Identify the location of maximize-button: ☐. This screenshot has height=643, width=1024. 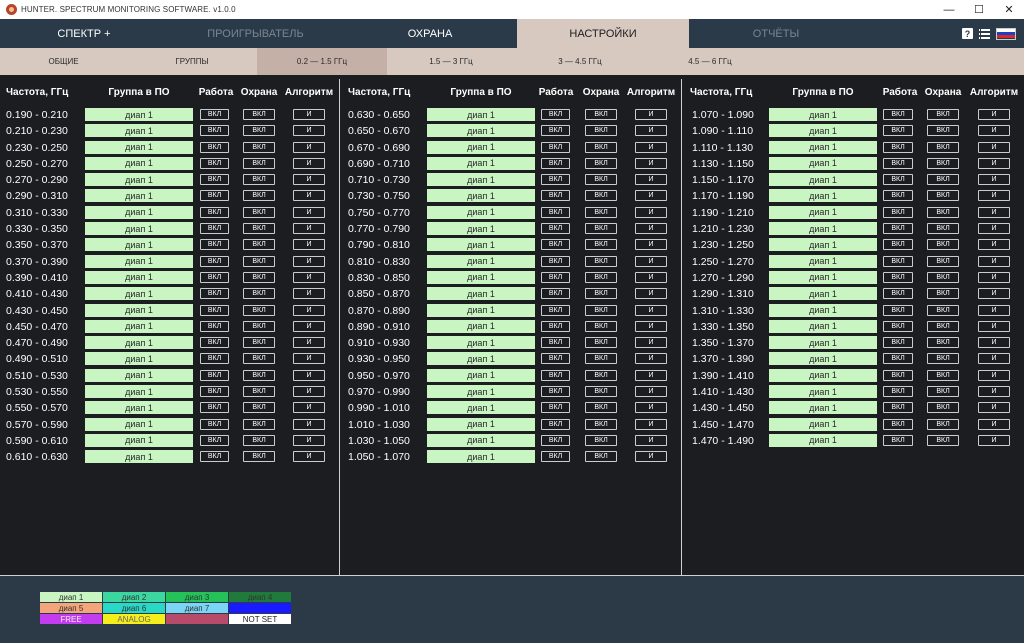
(979, 9).